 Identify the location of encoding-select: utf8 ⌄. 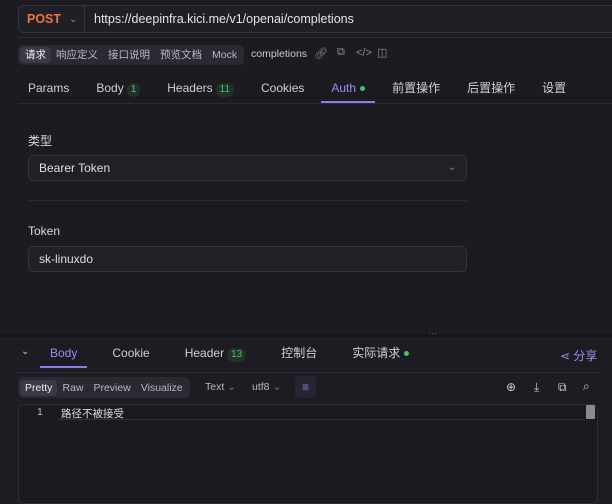
(266, 387).